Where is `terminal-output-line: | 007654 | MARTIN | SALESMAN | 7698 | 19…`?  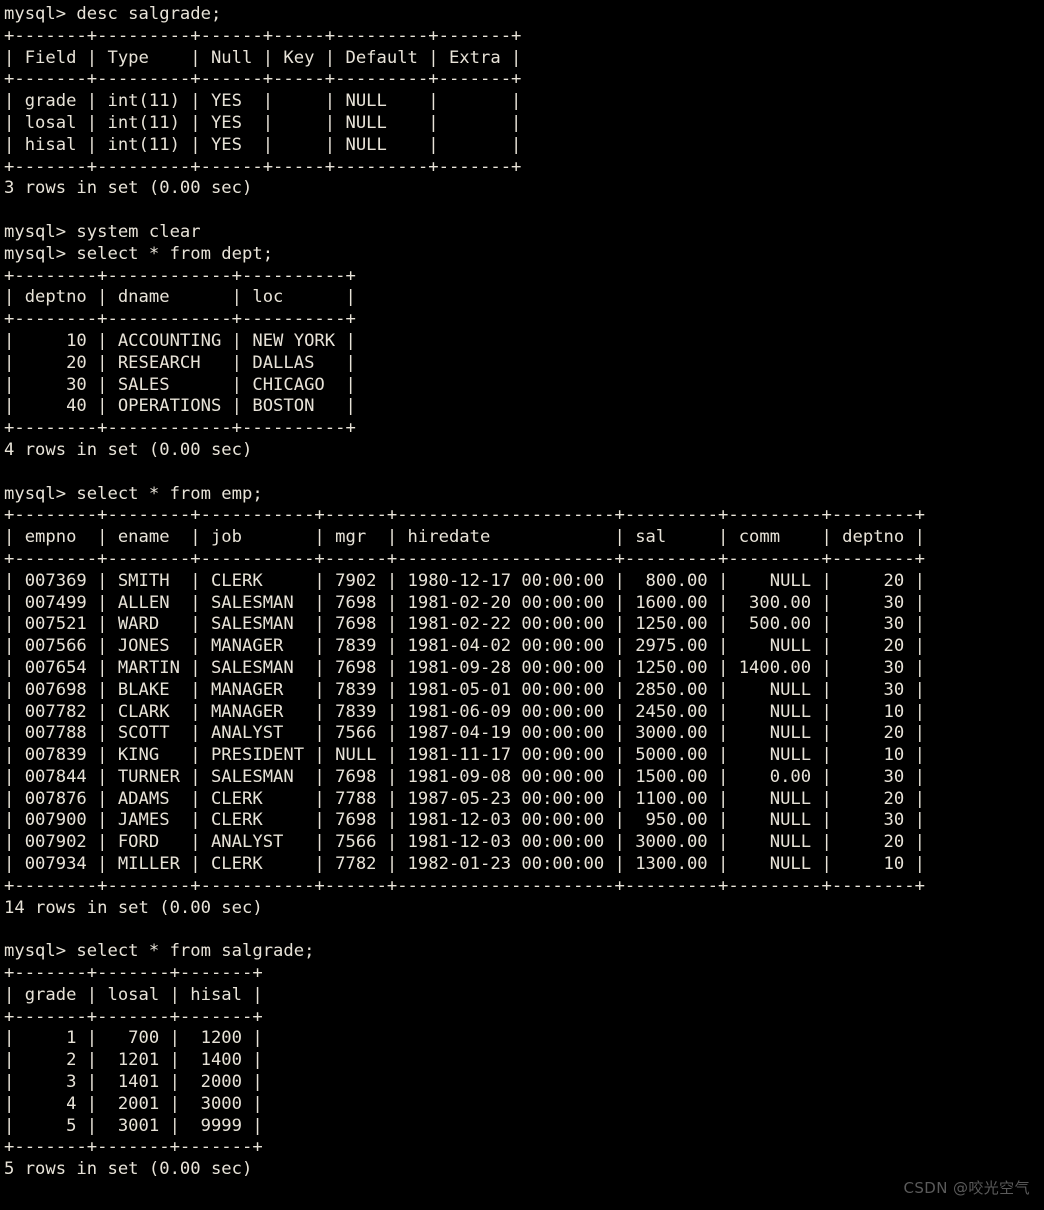
terminal-output-line: | 007654 | MARTIN | SALESMAN | 7698 | 19… is located at coordinates (464, 667).